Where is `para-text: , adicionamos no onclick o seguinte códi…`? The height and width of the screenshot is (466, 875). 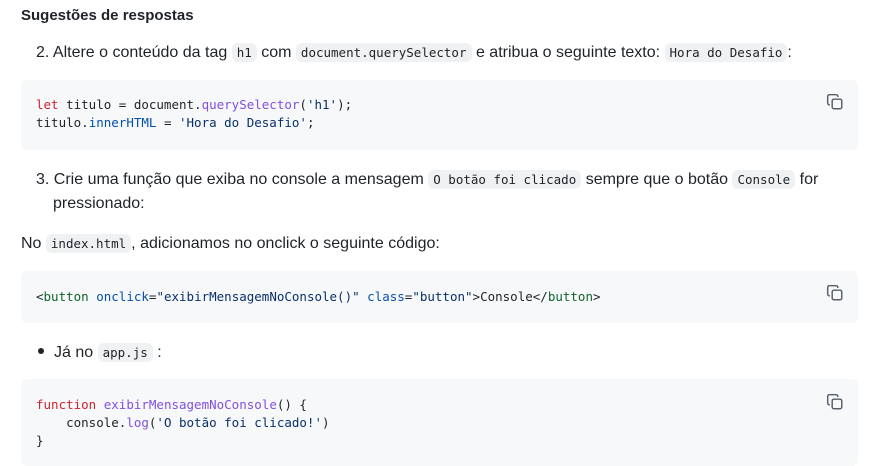
para-text: , adicionamos no onclick o seguinte códi… is located at coordinates (285, 243).